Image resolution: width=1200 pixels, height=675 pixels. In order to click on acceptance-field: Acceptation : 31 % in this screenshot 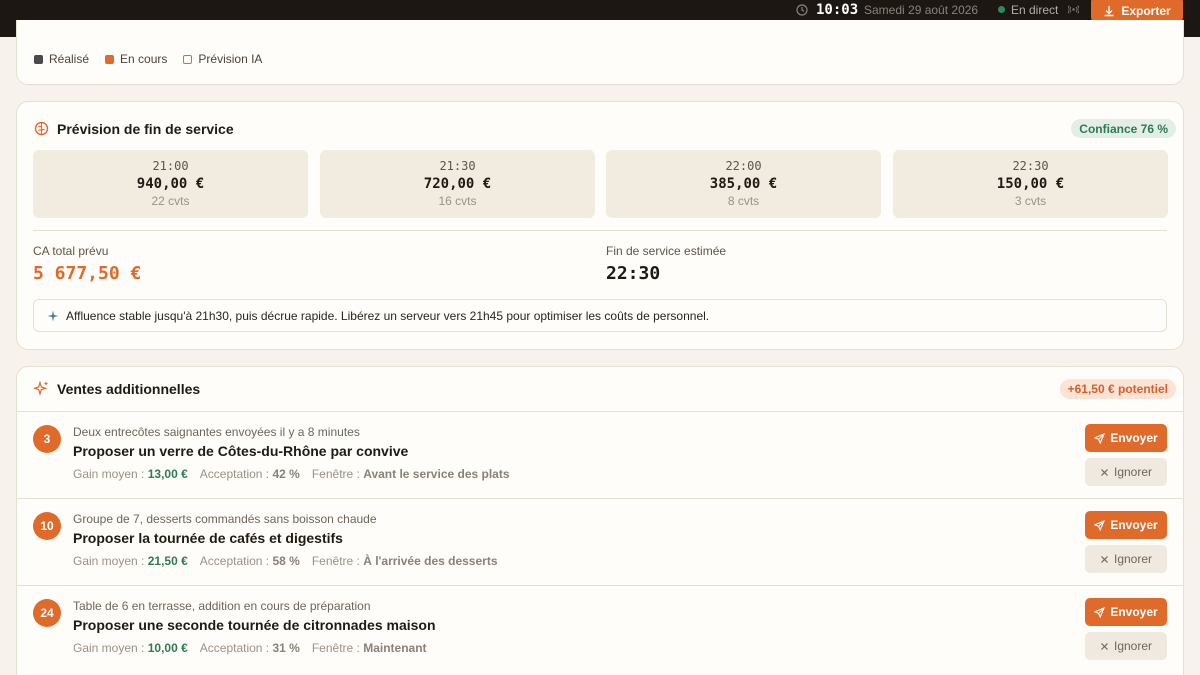, I will do `click(250, 648)`.